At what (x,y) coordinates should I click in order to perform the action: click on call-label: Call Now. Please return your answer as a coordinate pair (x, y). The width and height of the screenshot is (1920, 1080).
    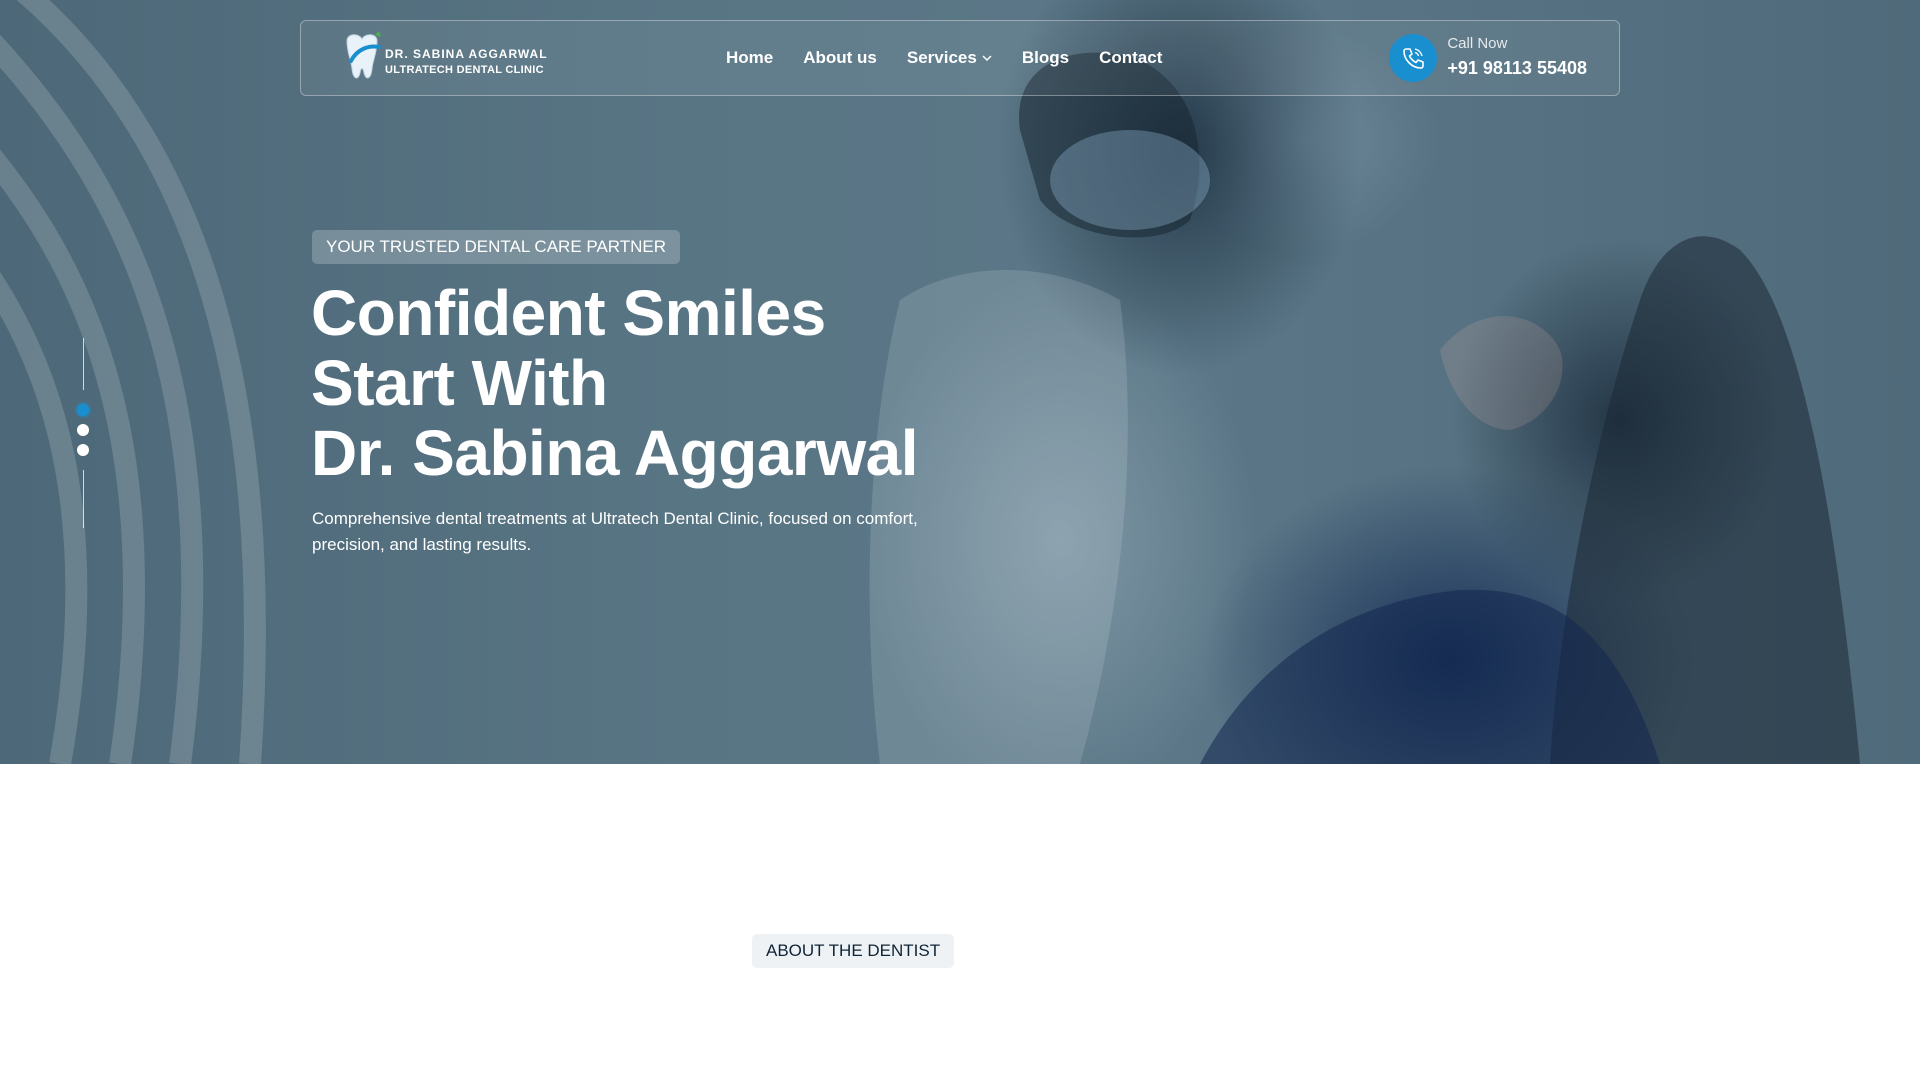
    Looking at the image, I should click on (1477, 43).